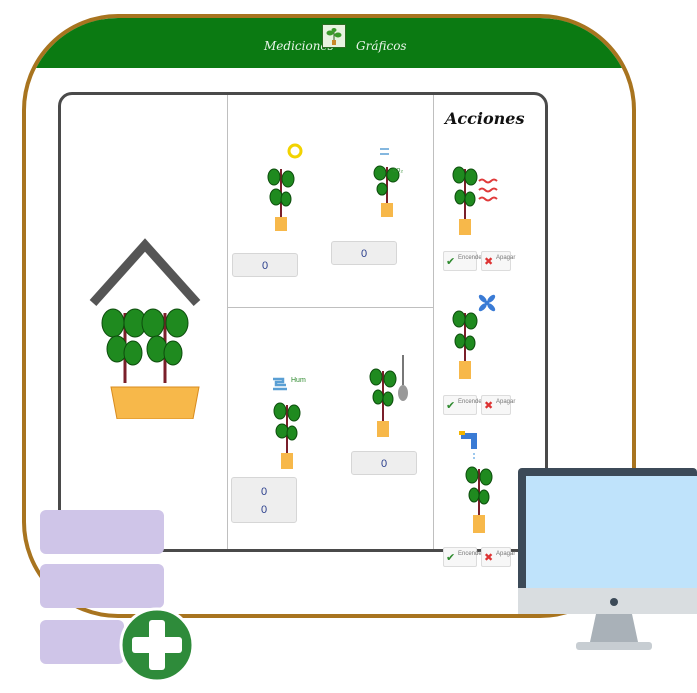 The image size is (697, 693). What do you see at coordinates (295, 151) in the screenshot?
I see `sun-icon` at bounding box center [295, 151].